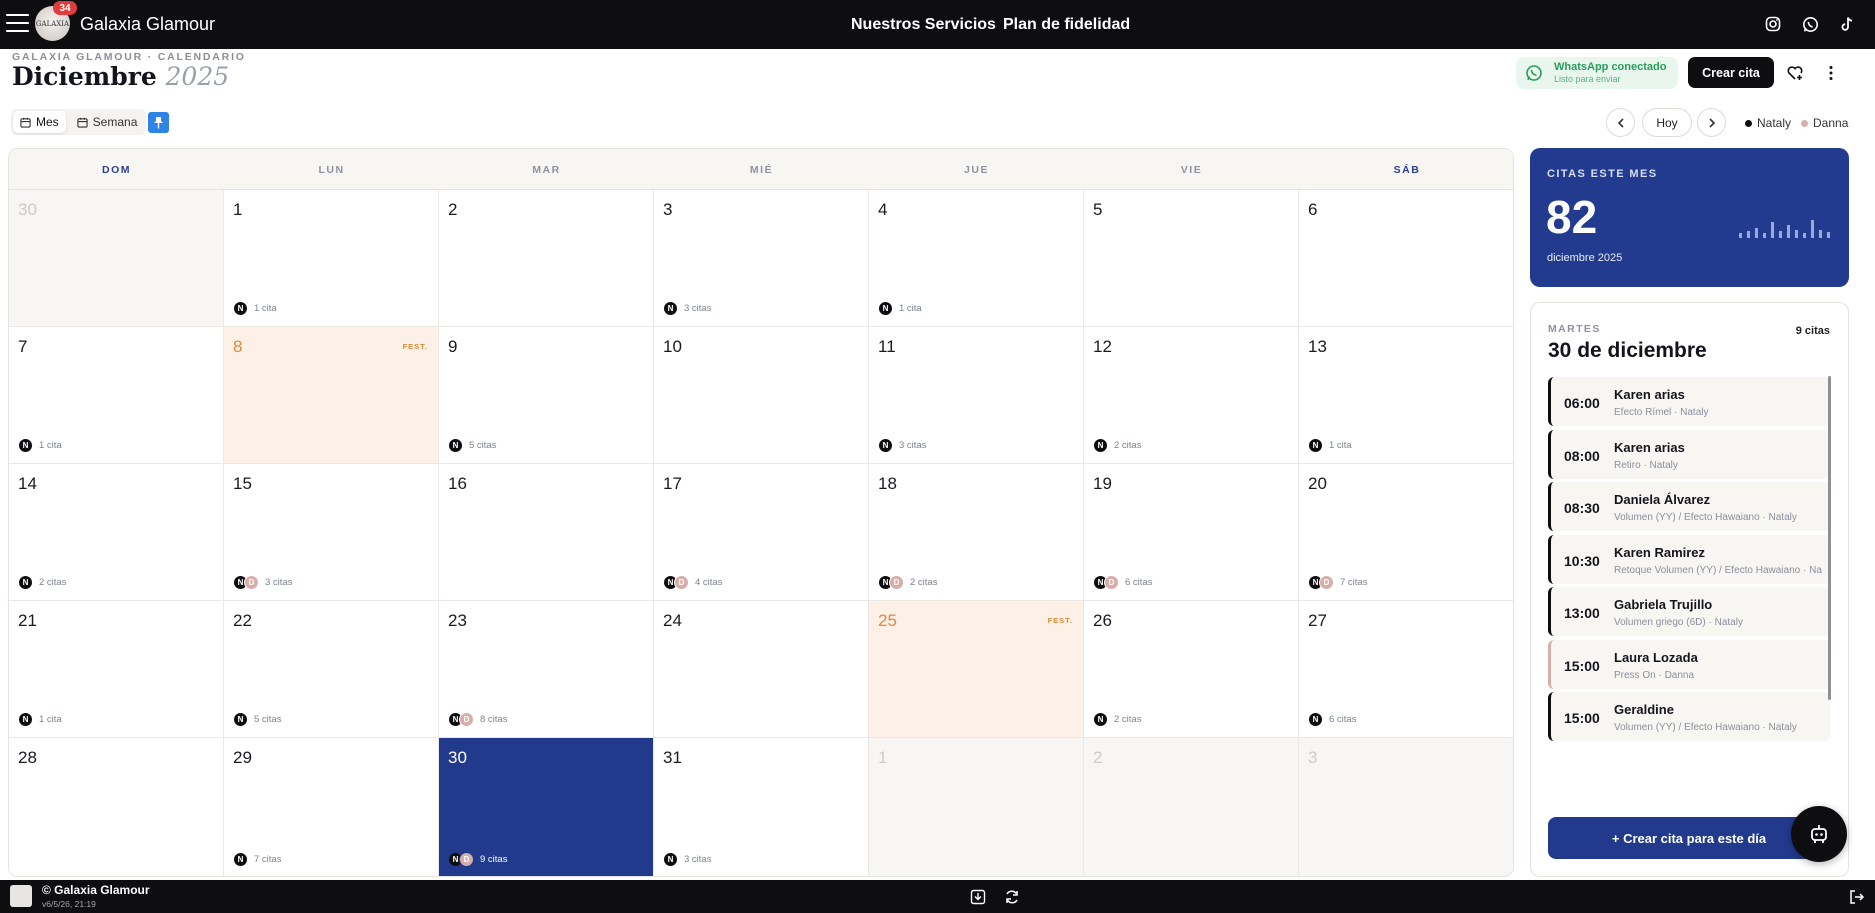 This screenshot has width=1875, height=913. What do you see at coordinates (976, 807) in the screenshot?
I see `calendar-day-cell: 1` at bounding box center [976, 807].